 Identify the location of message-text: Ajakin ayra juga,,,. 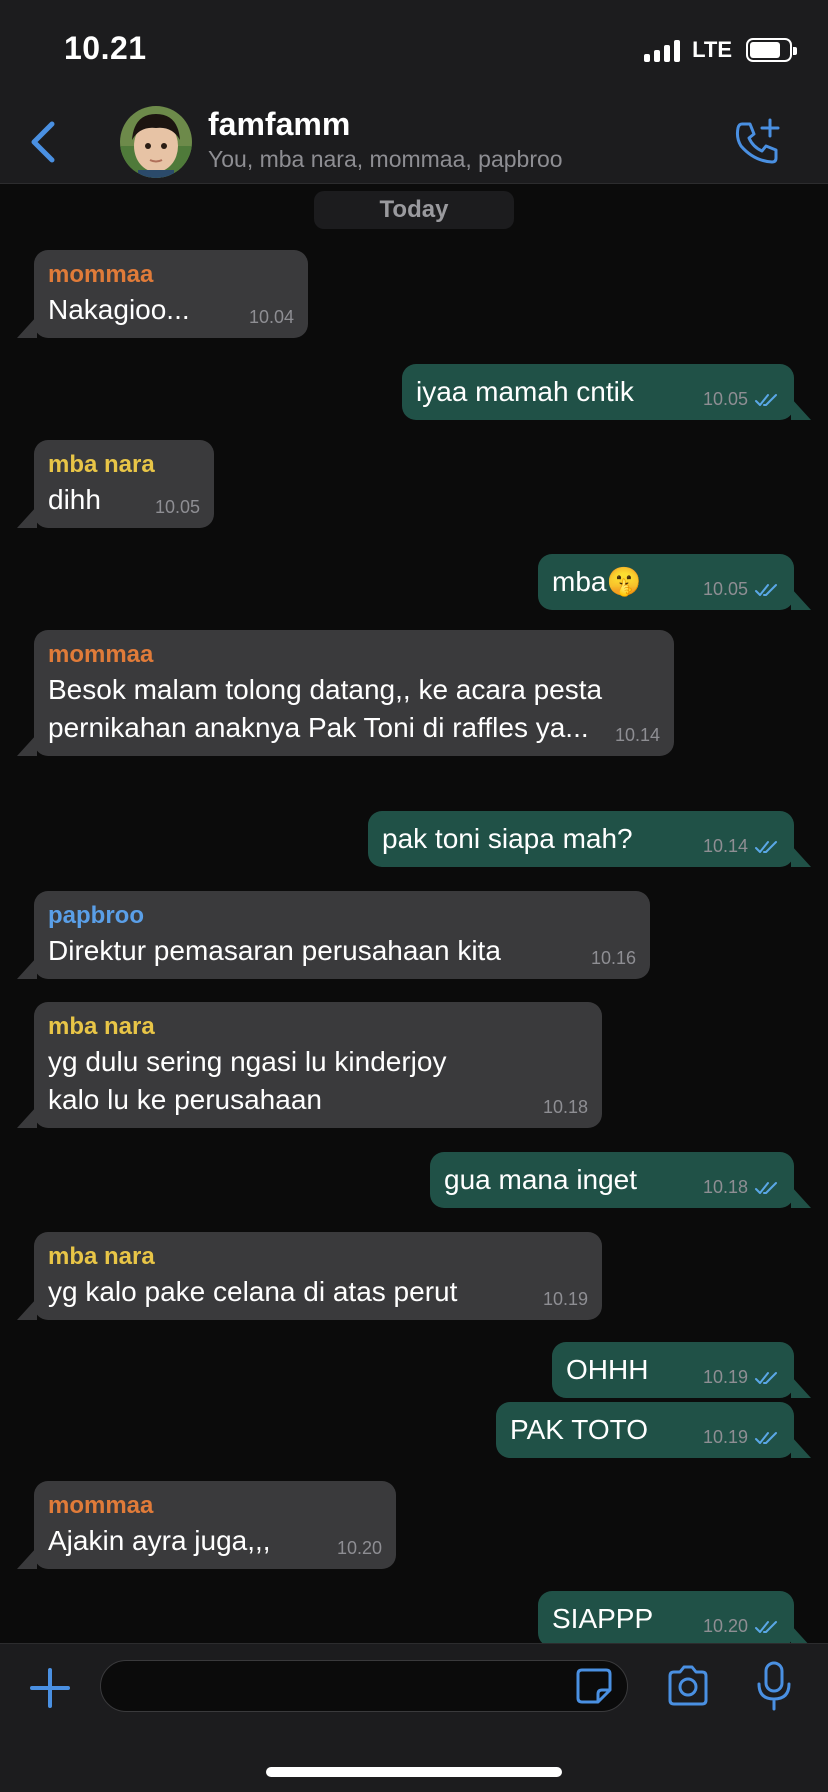
(159, 1540).